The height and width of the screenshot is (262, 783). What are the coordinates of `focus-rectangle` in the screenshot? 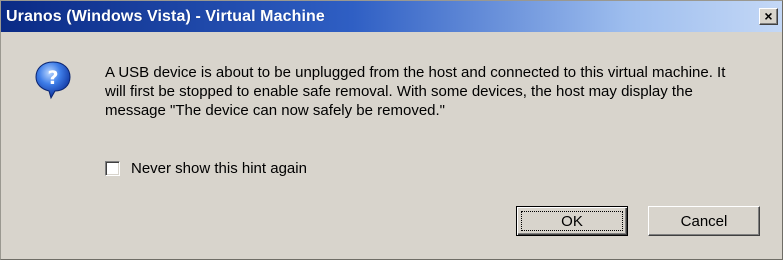 It's located at (572, 221).